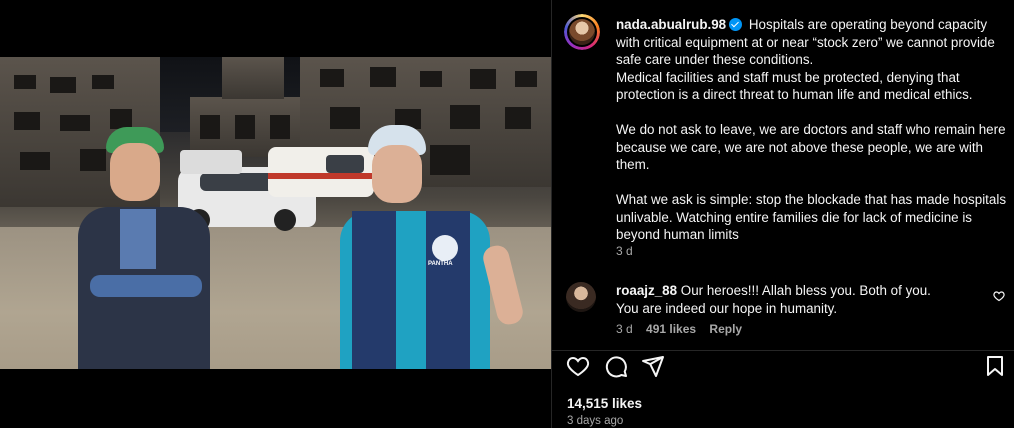 The image size is (1014, 428). I want to click on small-heart-icon, so click(999, 296).